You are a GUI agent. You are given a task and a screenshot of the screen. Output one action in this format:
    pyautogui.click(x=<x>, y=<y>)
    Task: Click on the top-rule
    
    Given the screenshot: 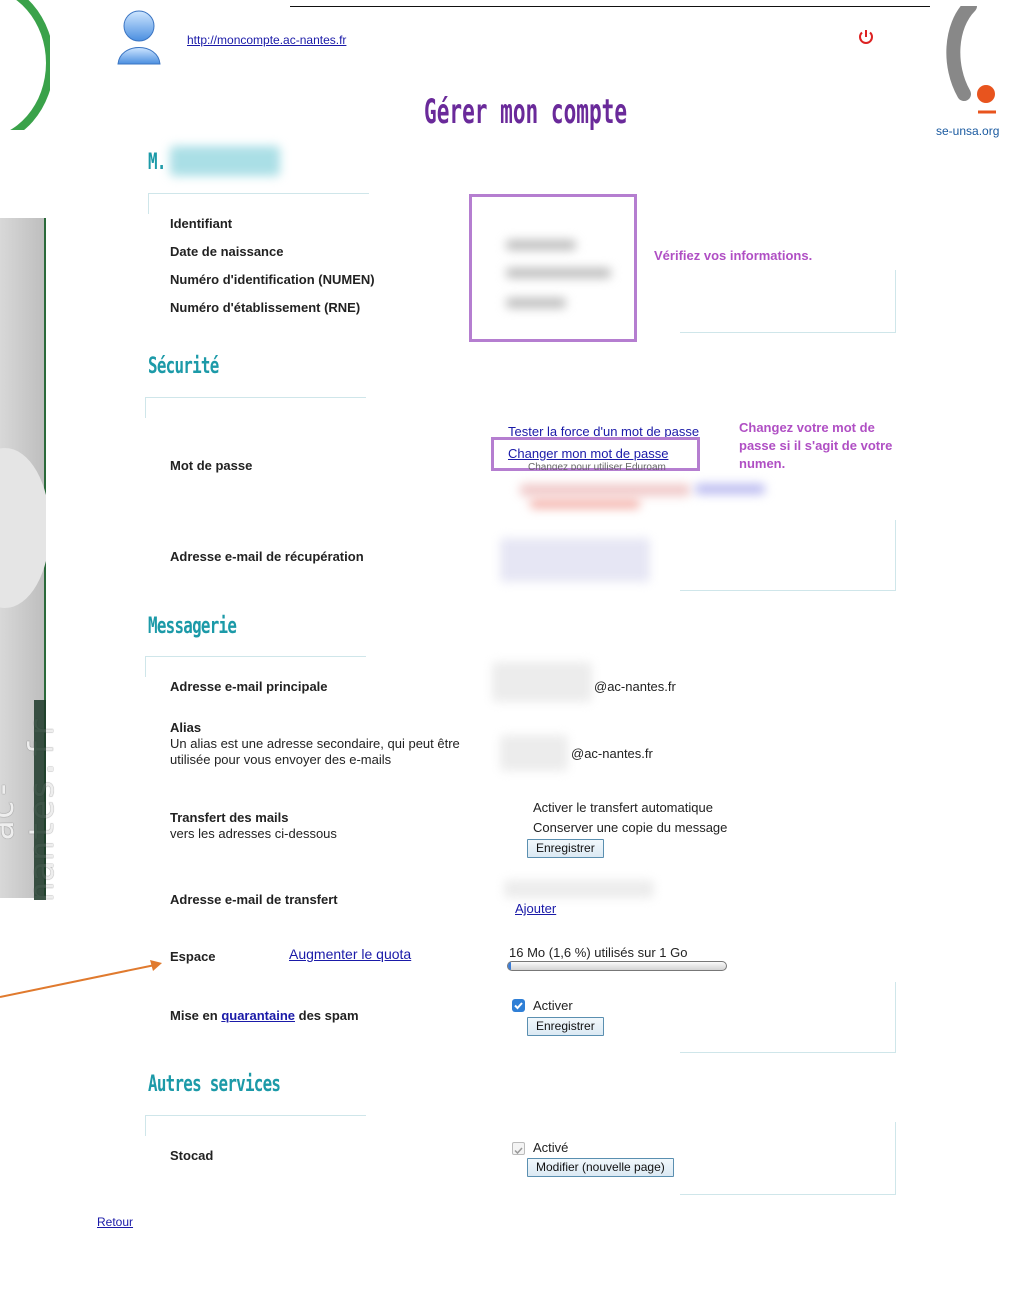 What is the action you would take?
    pyautogui.click(x=610, y=6)
    